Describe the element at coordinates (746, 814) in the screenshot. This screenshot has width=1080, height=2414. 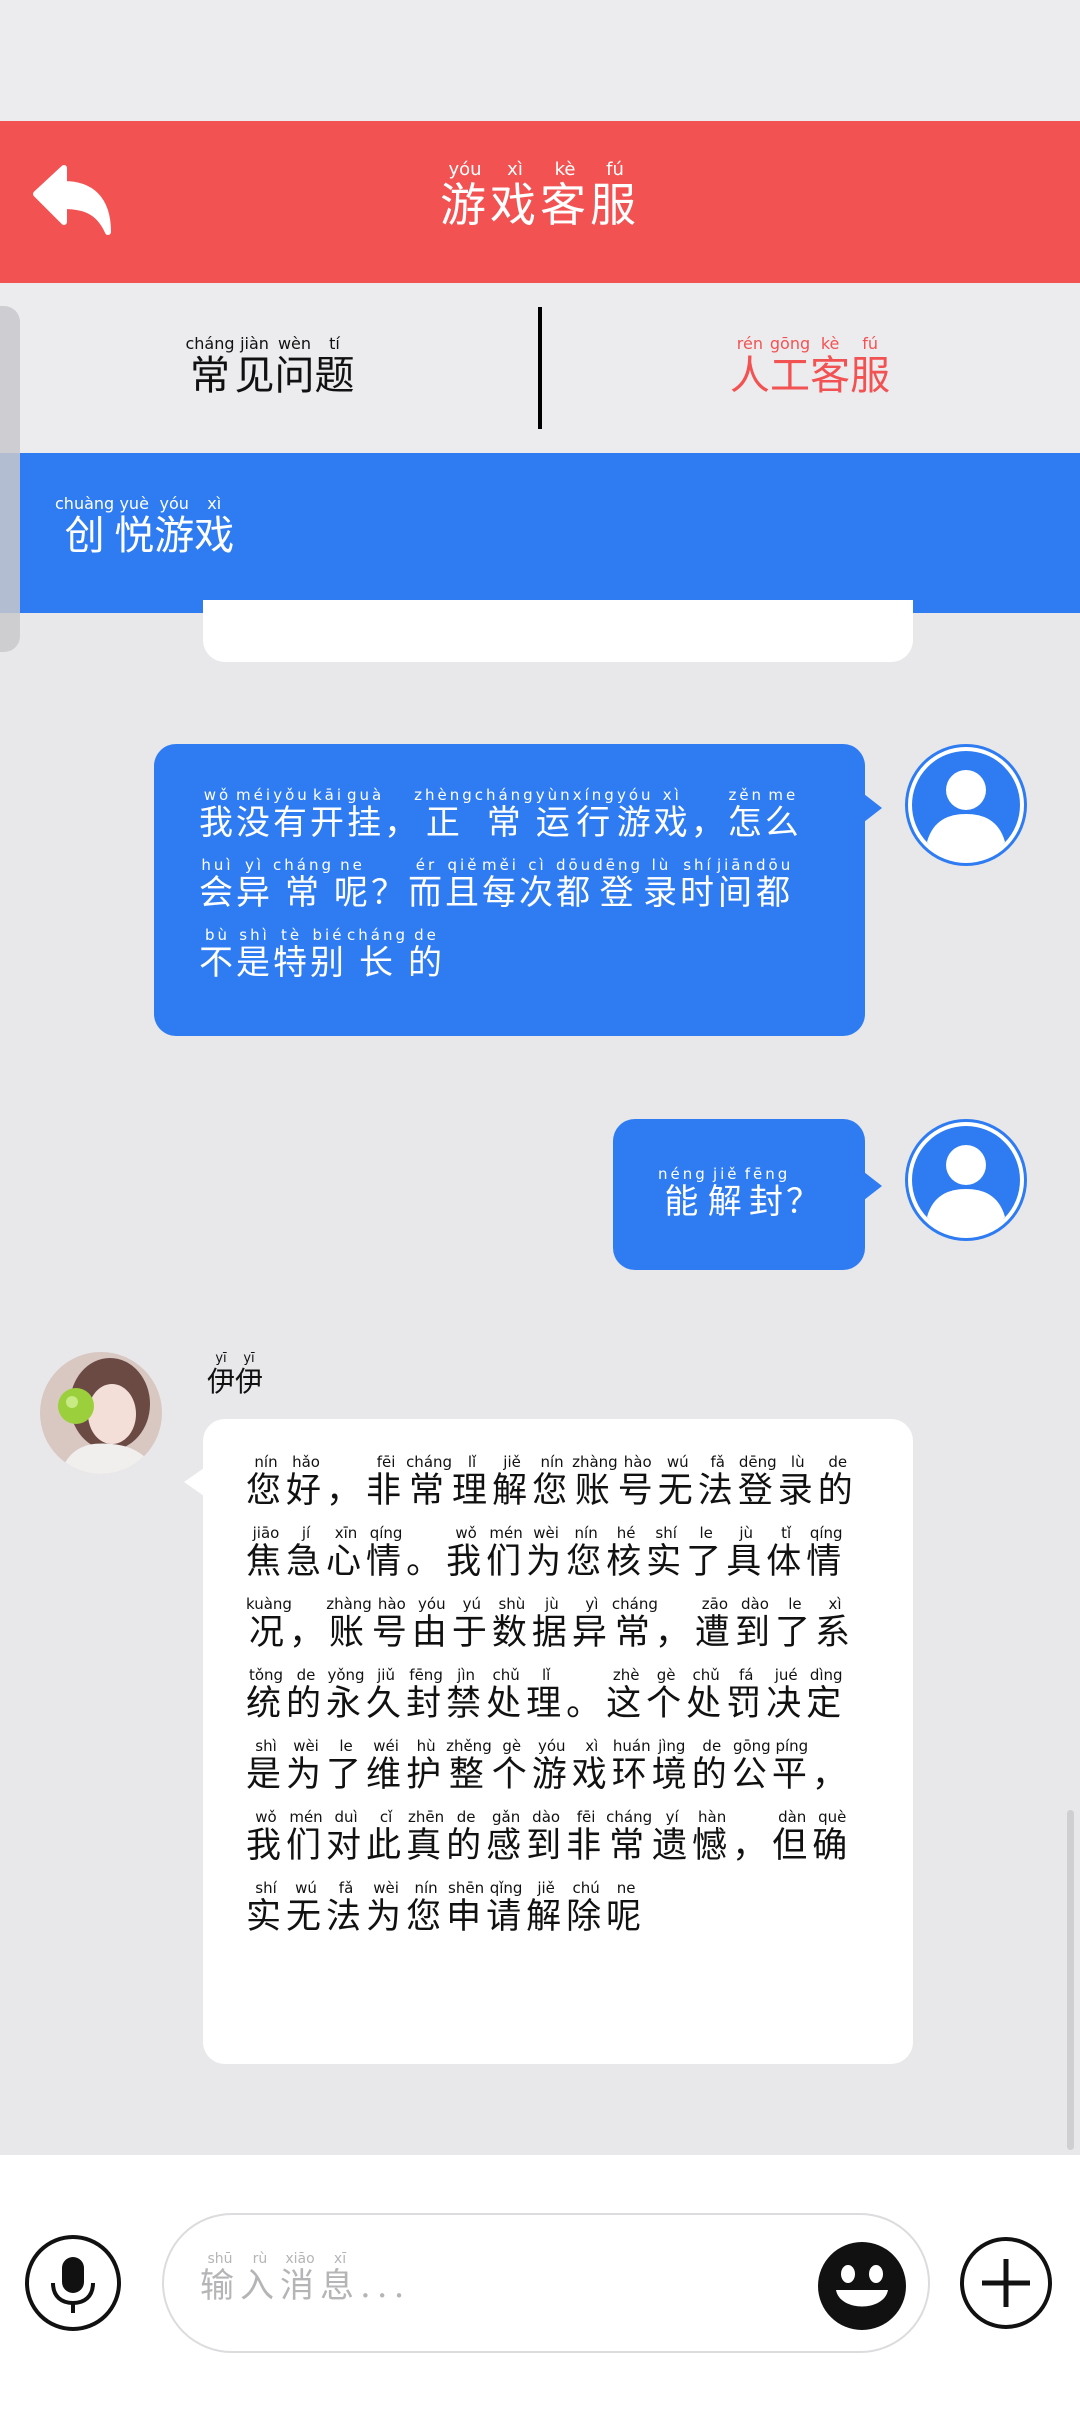
I see `ruby-char: 怎zěn` at that location.